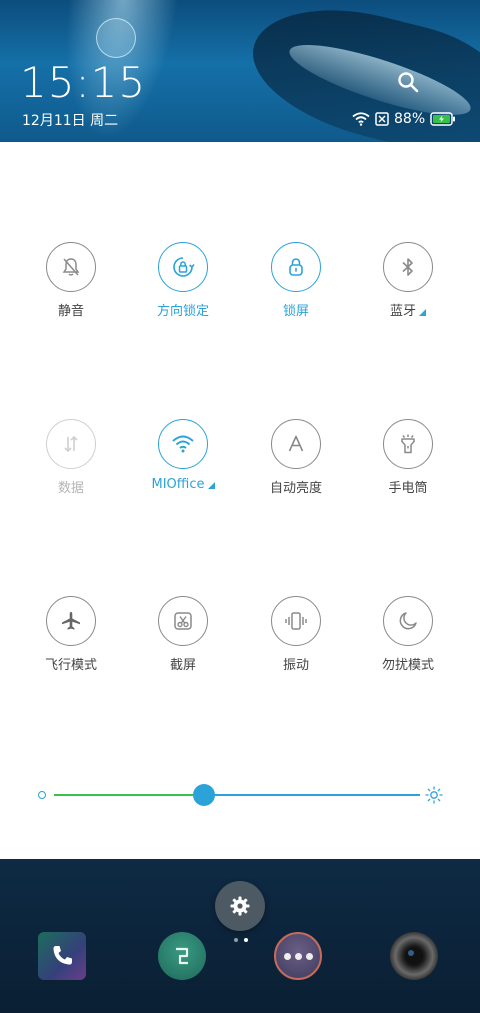 The image size is (480, 1013). Describe the element at coordinates (312, 795) in the screenshot. I see `brightness-track-remaining` at that location.